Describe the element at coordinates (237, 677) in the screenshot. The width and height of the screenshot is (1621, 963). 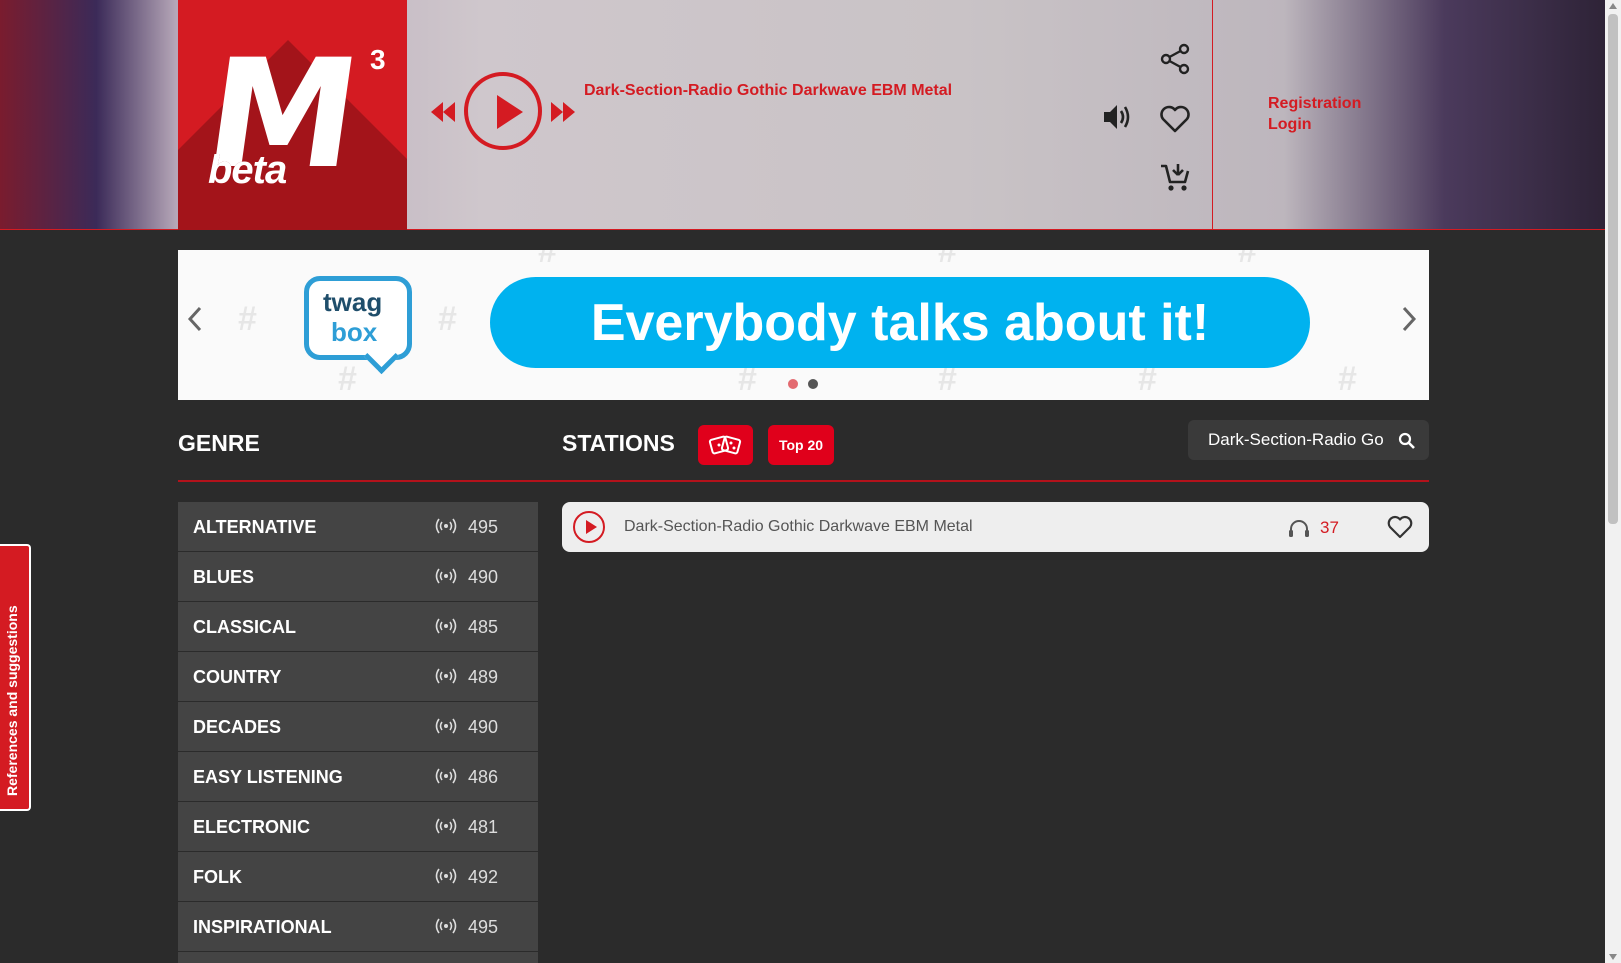
I see `genre-name: COUNTRY` at that location.